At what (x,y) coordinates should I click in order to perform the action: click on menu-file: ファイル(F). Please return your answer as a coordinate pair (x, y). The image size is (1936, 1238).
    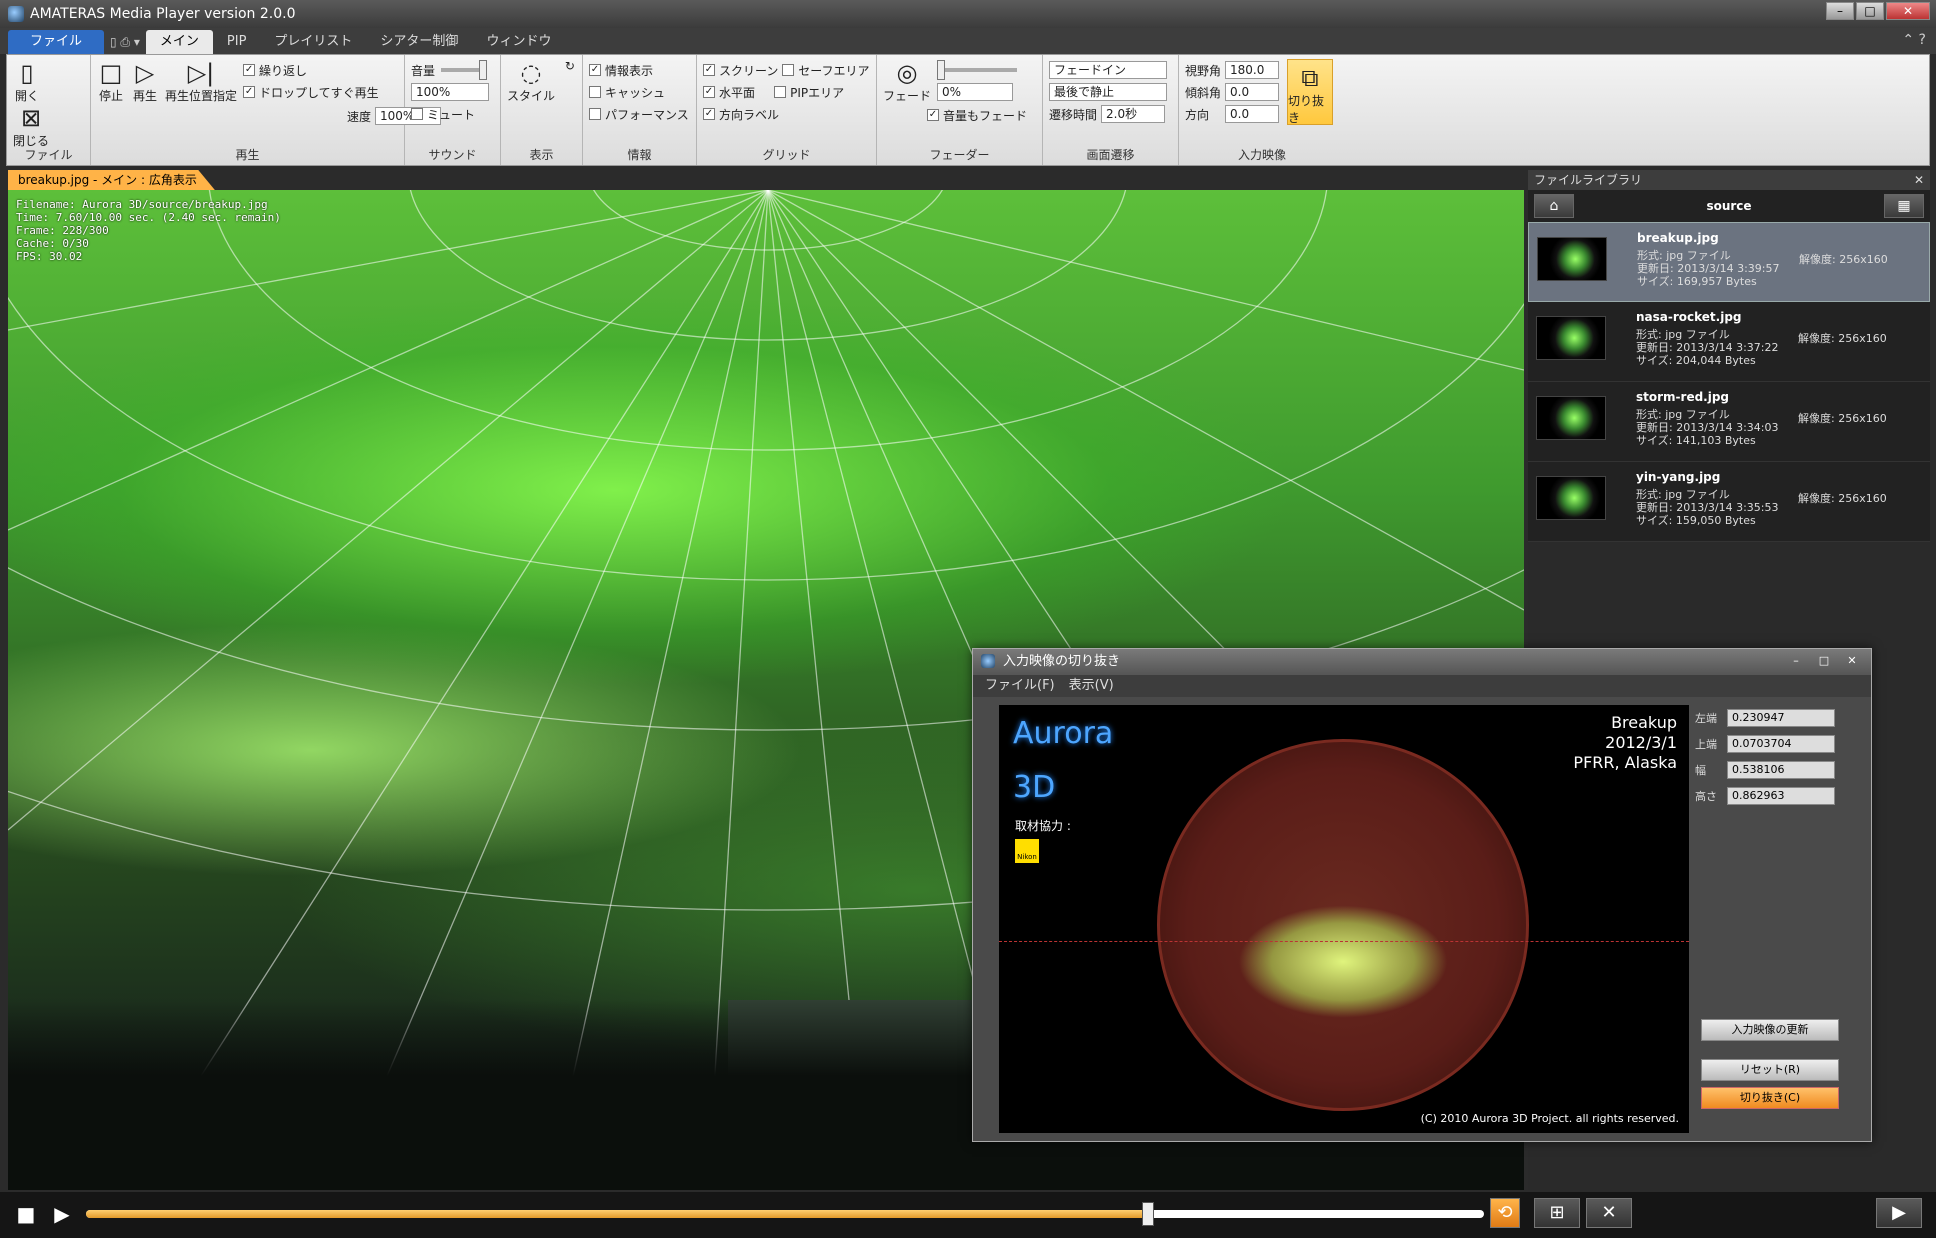
    Looking at the image, I should click on (1020, 686).